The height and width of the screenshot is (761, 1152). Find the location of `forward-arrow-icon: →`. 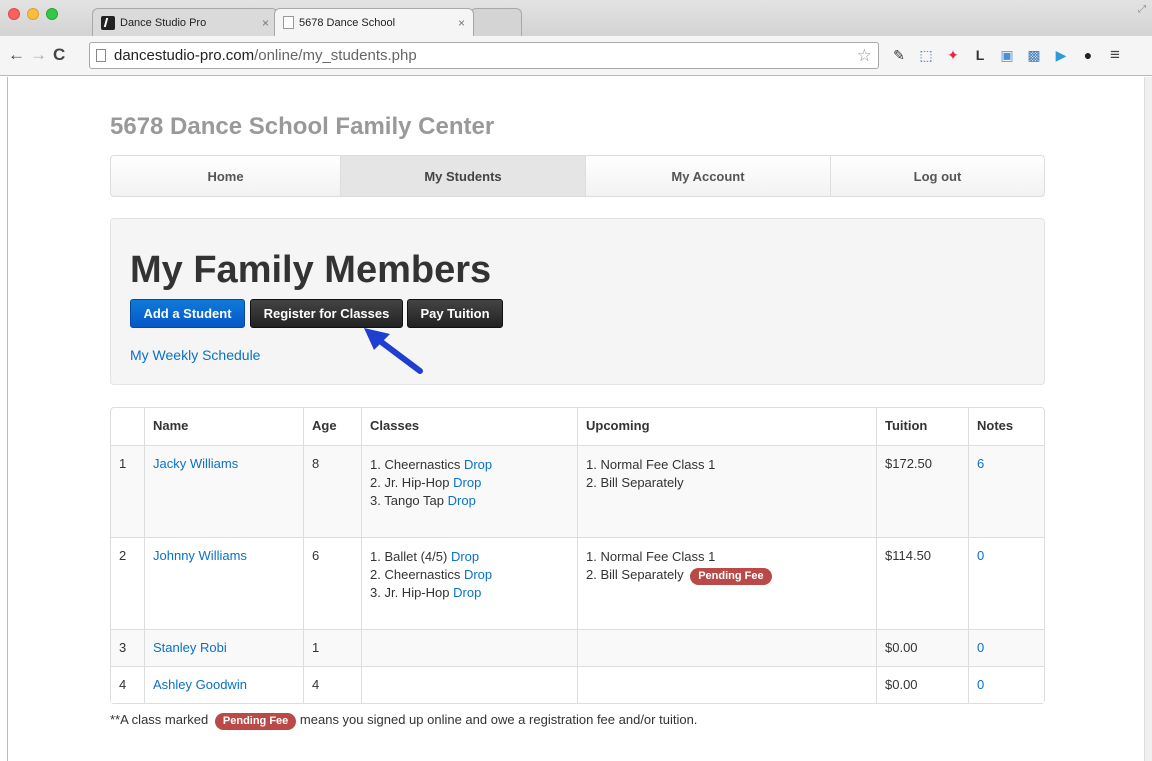

forward-arrow-icon: → is located at coordinates (38, 55).